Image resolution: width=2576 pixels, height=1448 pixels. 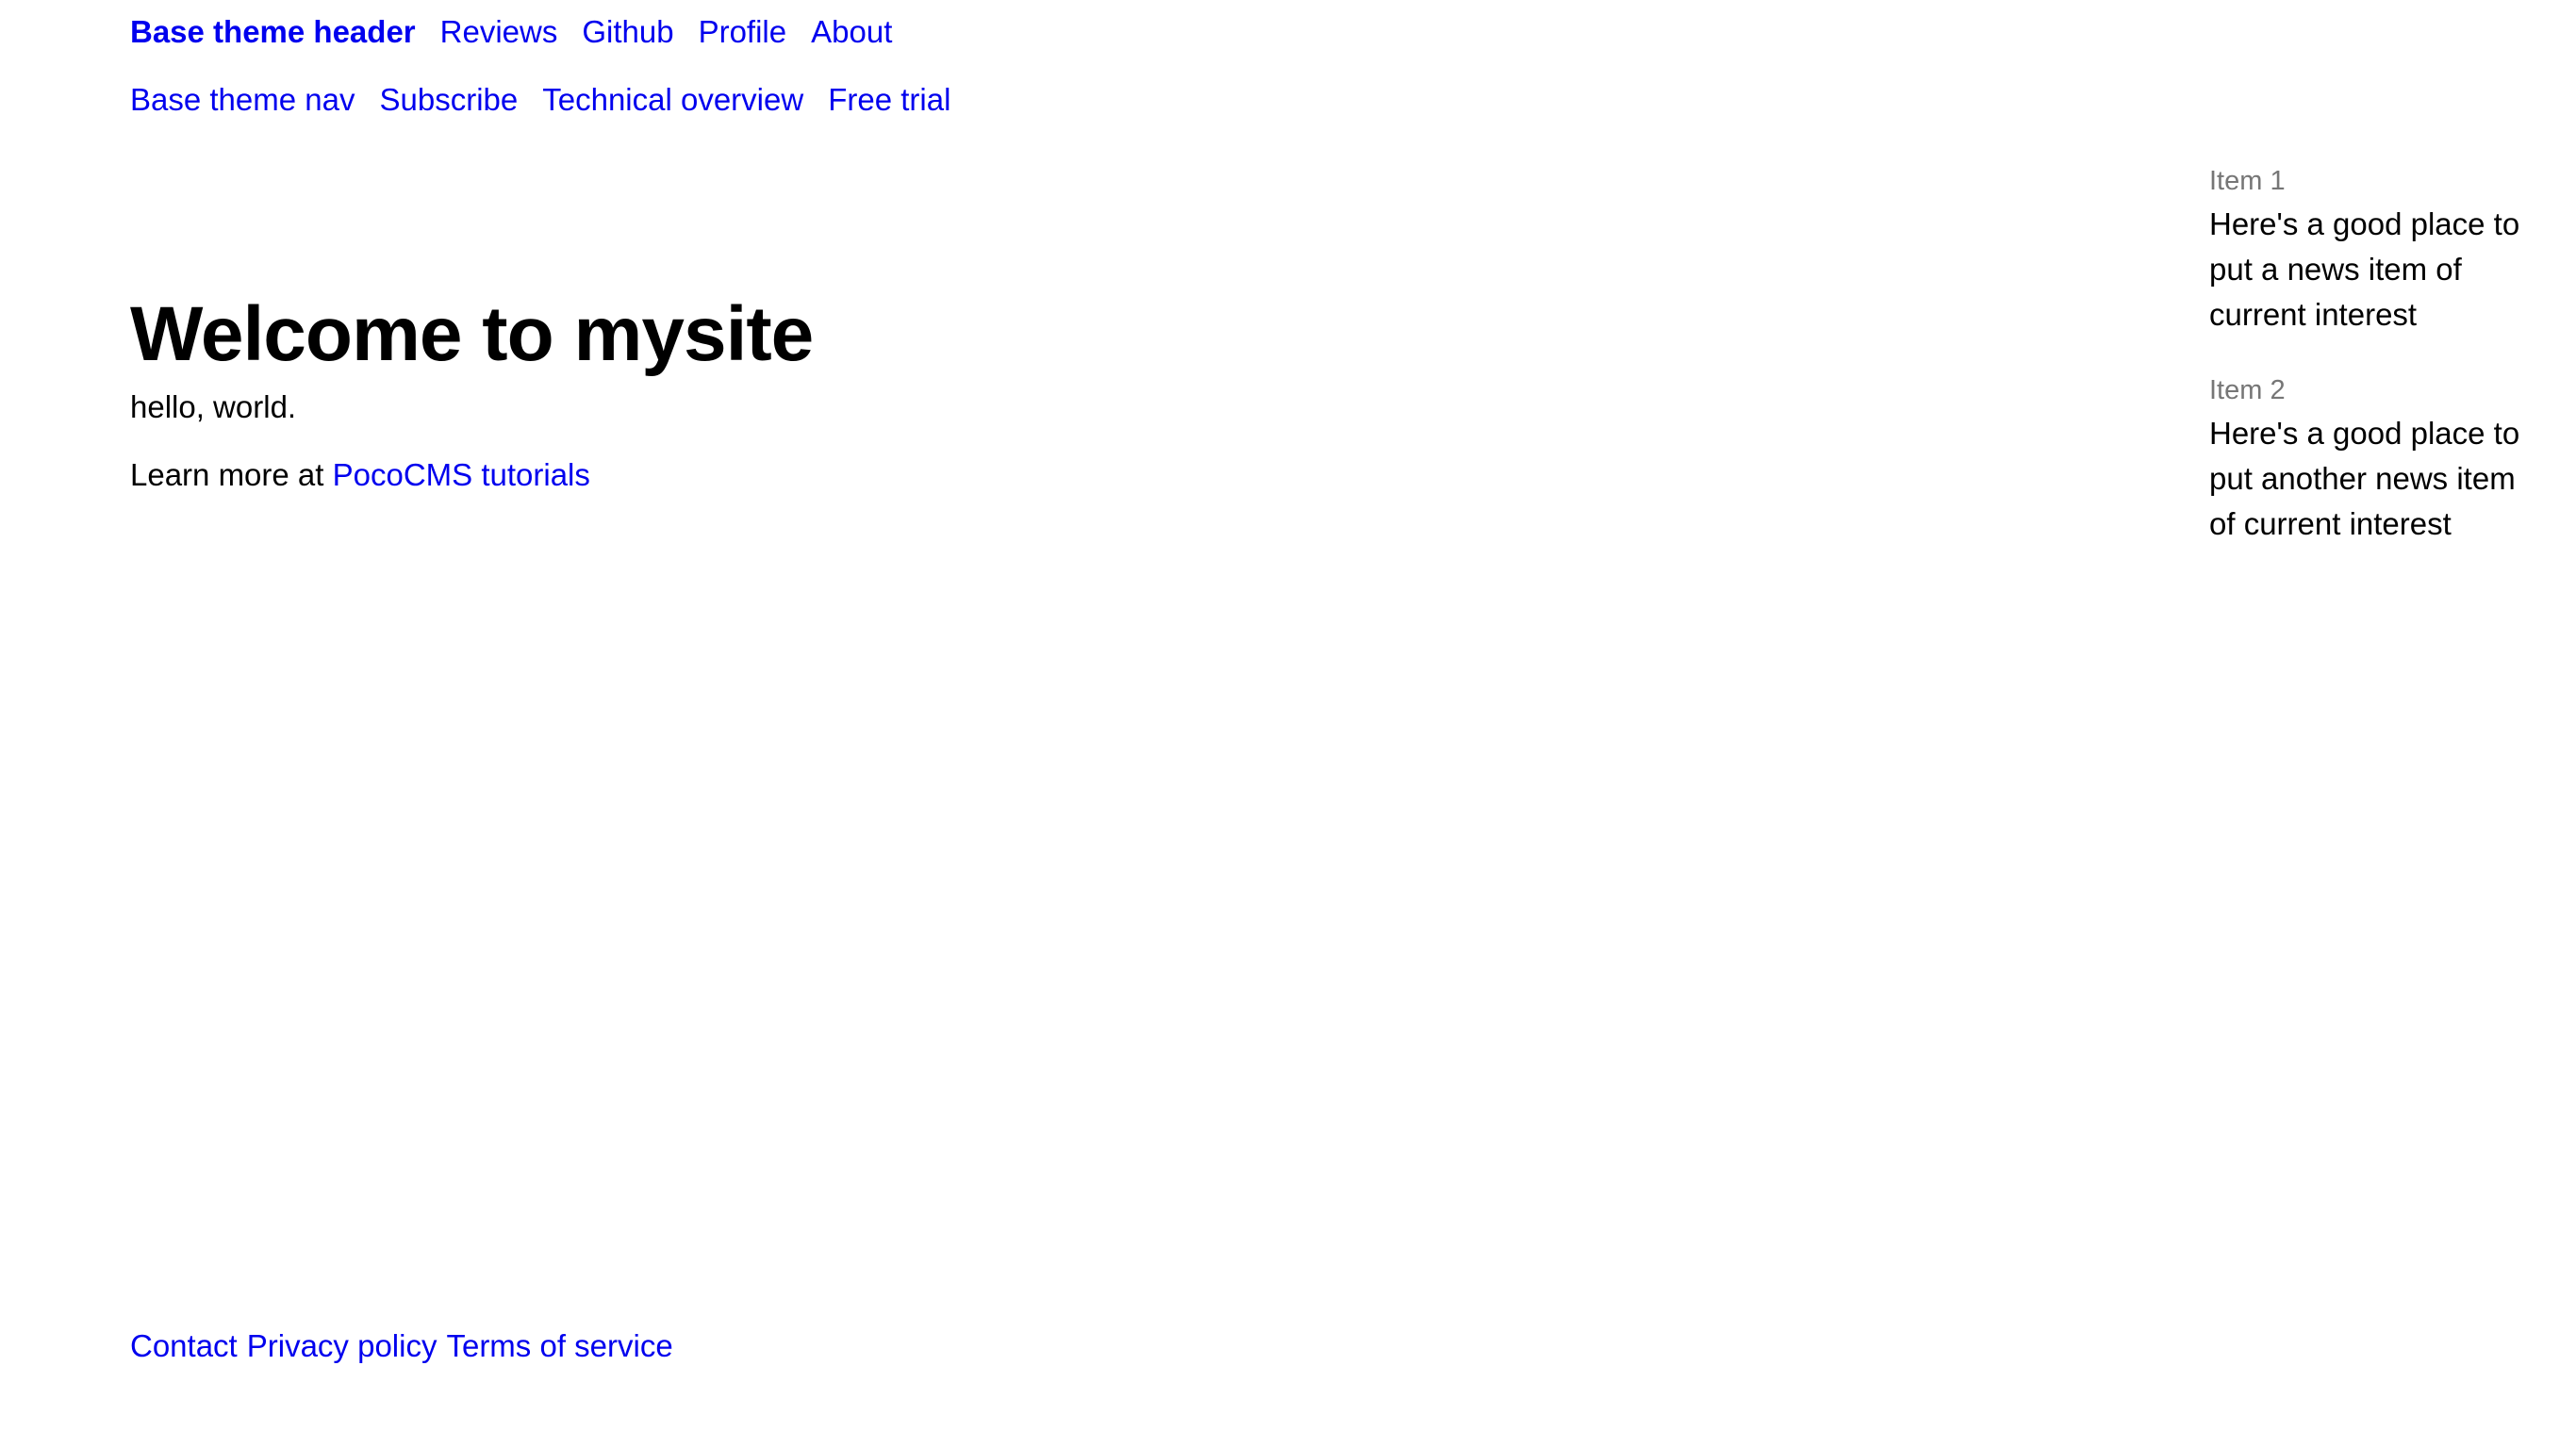 I want to click on nav-link-free-trial: Free trial, so click(x=889, y=100).